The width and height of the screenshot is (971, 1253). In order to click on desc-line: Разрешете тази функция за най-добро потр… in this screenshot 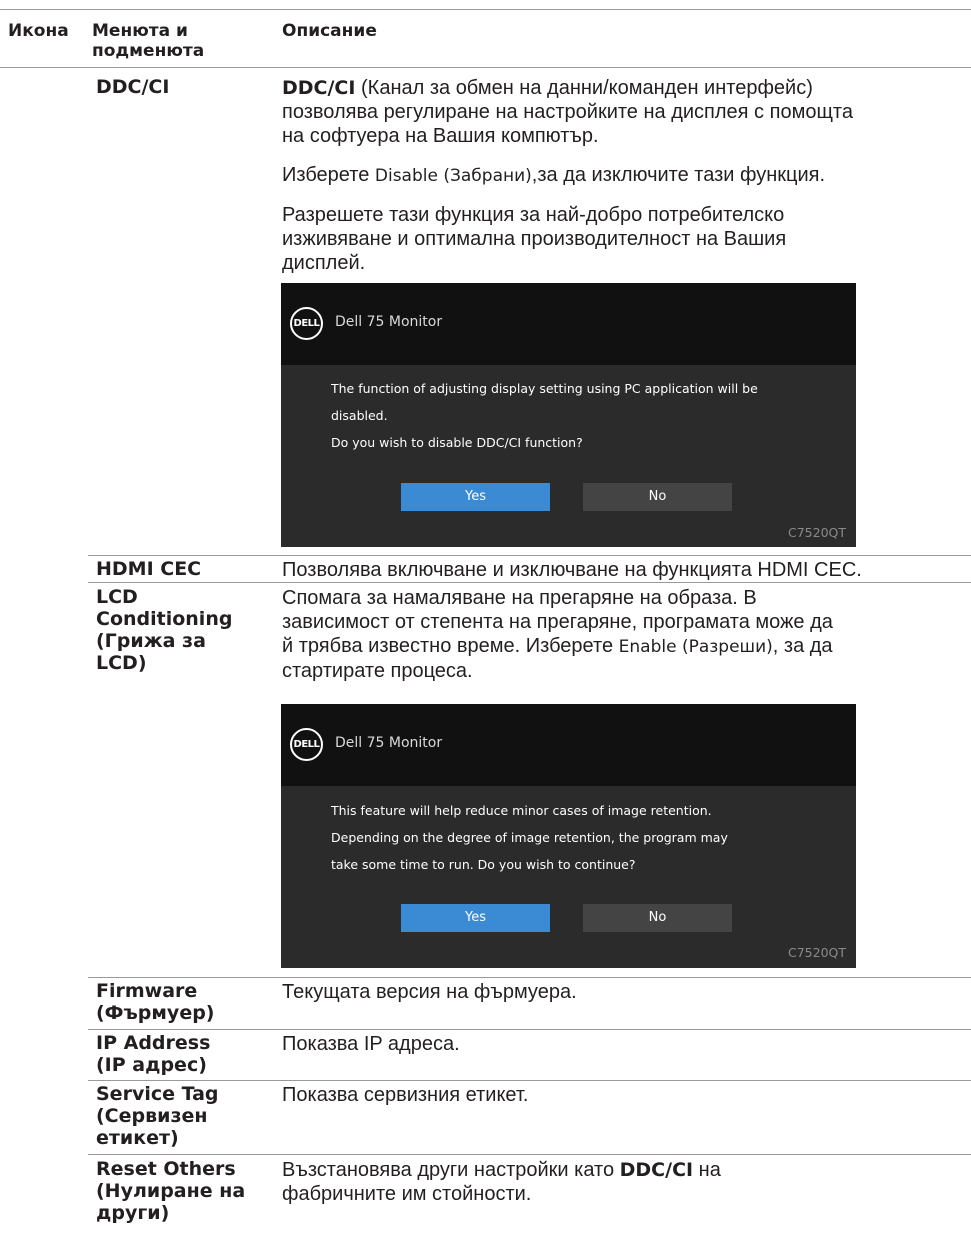, I will do `click(533, 215)`.